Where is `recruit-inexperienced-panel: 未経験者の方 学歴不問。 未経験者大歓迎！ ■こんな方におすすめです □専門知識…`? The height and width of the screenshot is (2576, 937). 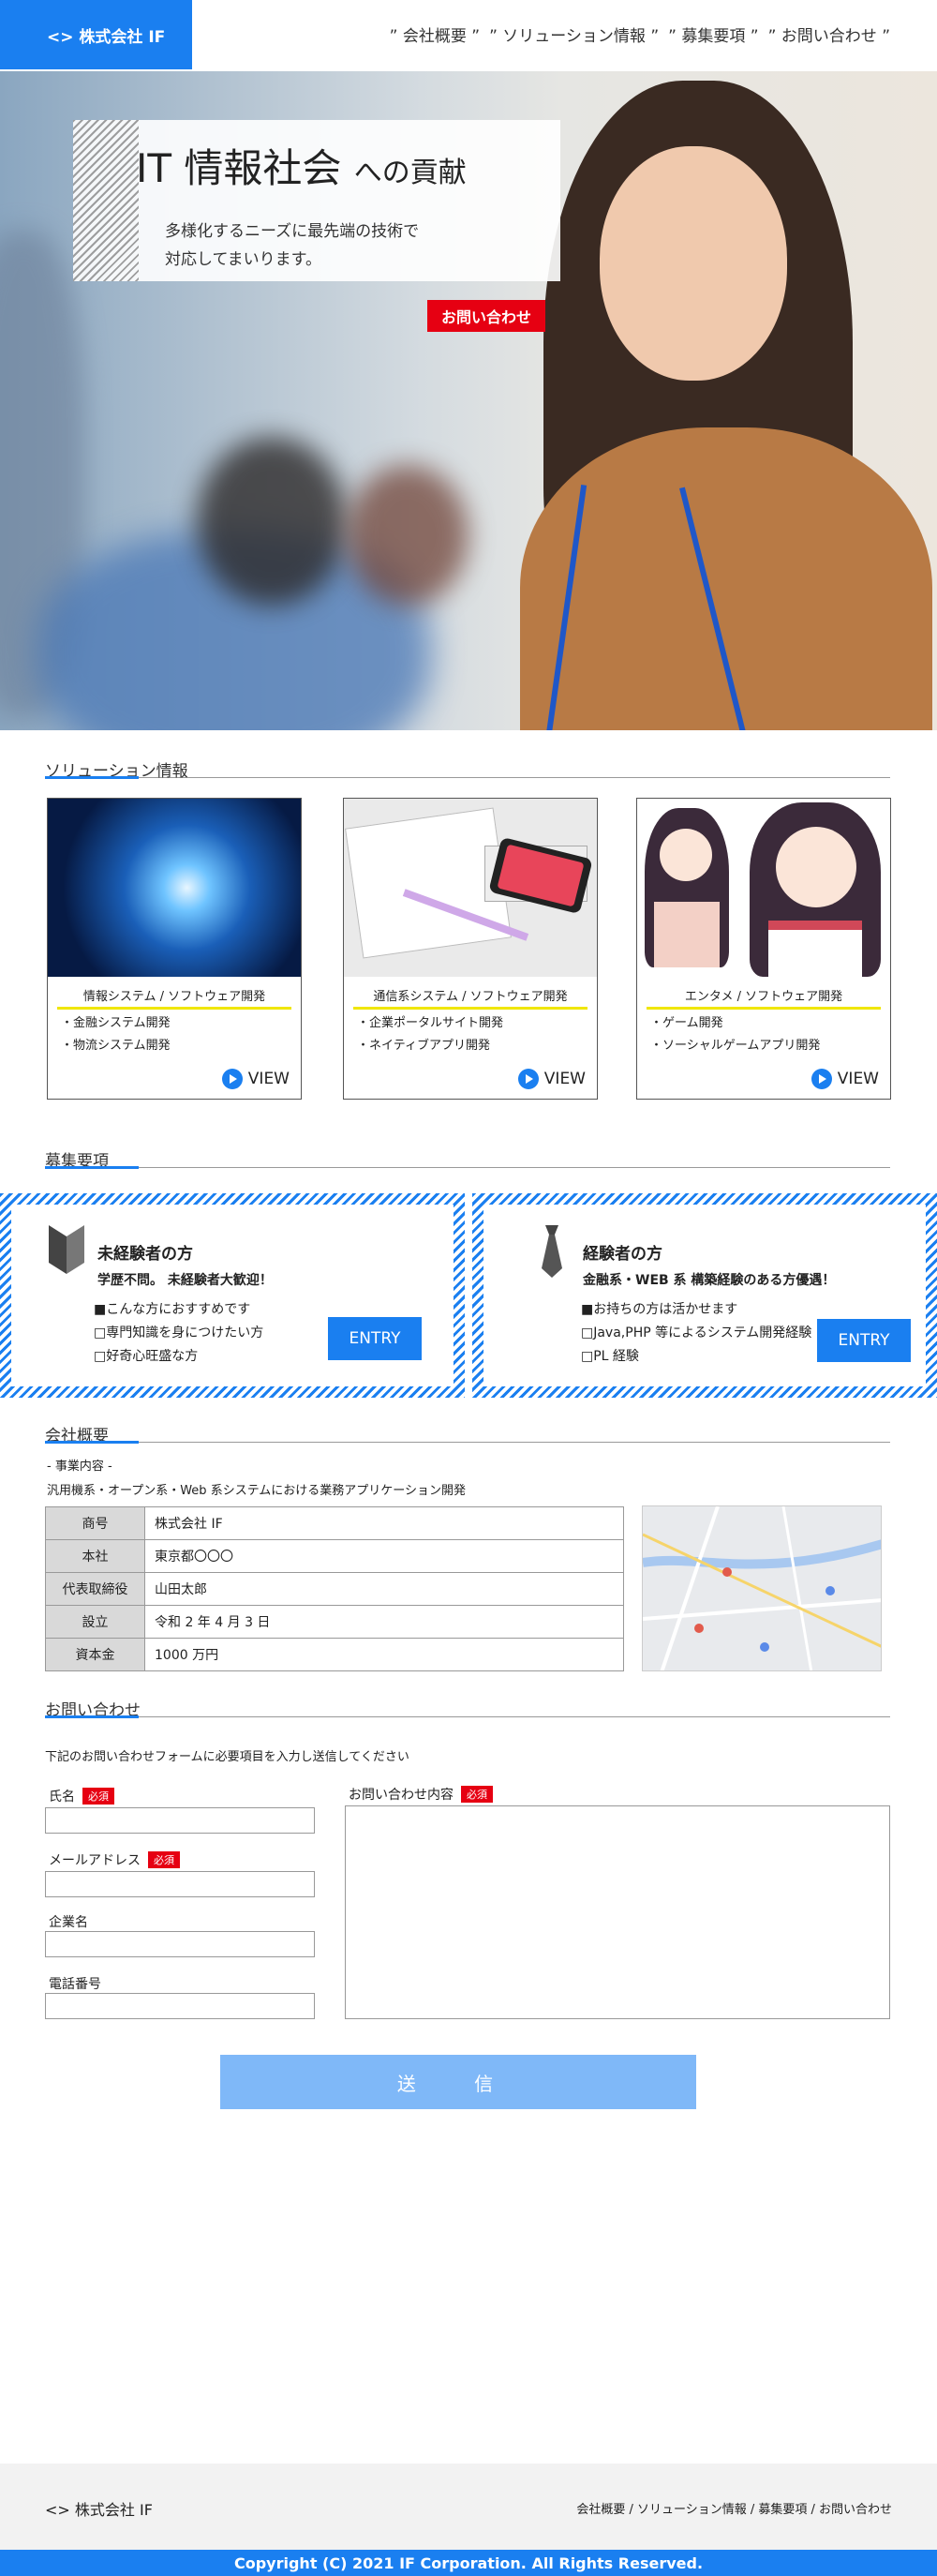 recruit-inexperienced-panel: 未経験者の方 学歴不問。 未経験者大歓迎！ ■こんな方におすすめです □専門知識… is located at coordinates (232, 1296).